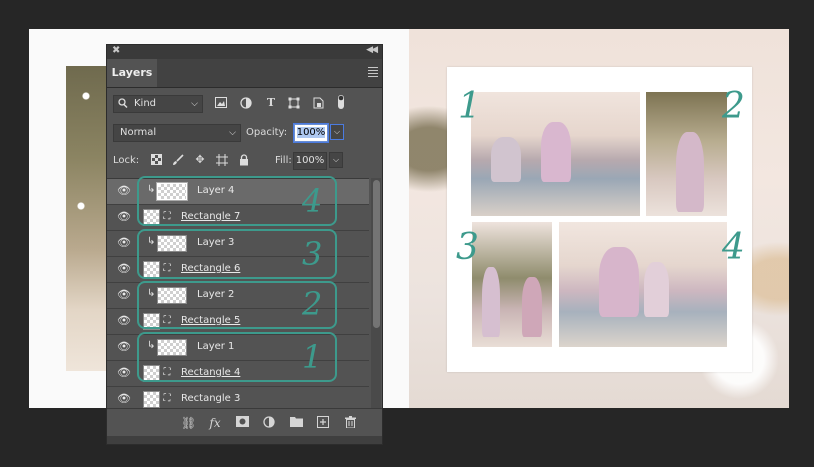 This screenshot has height=467, width=814. I want to click on blend-row: Normal ⌵ Opacity: 100% ⌵, so click(245, 133).